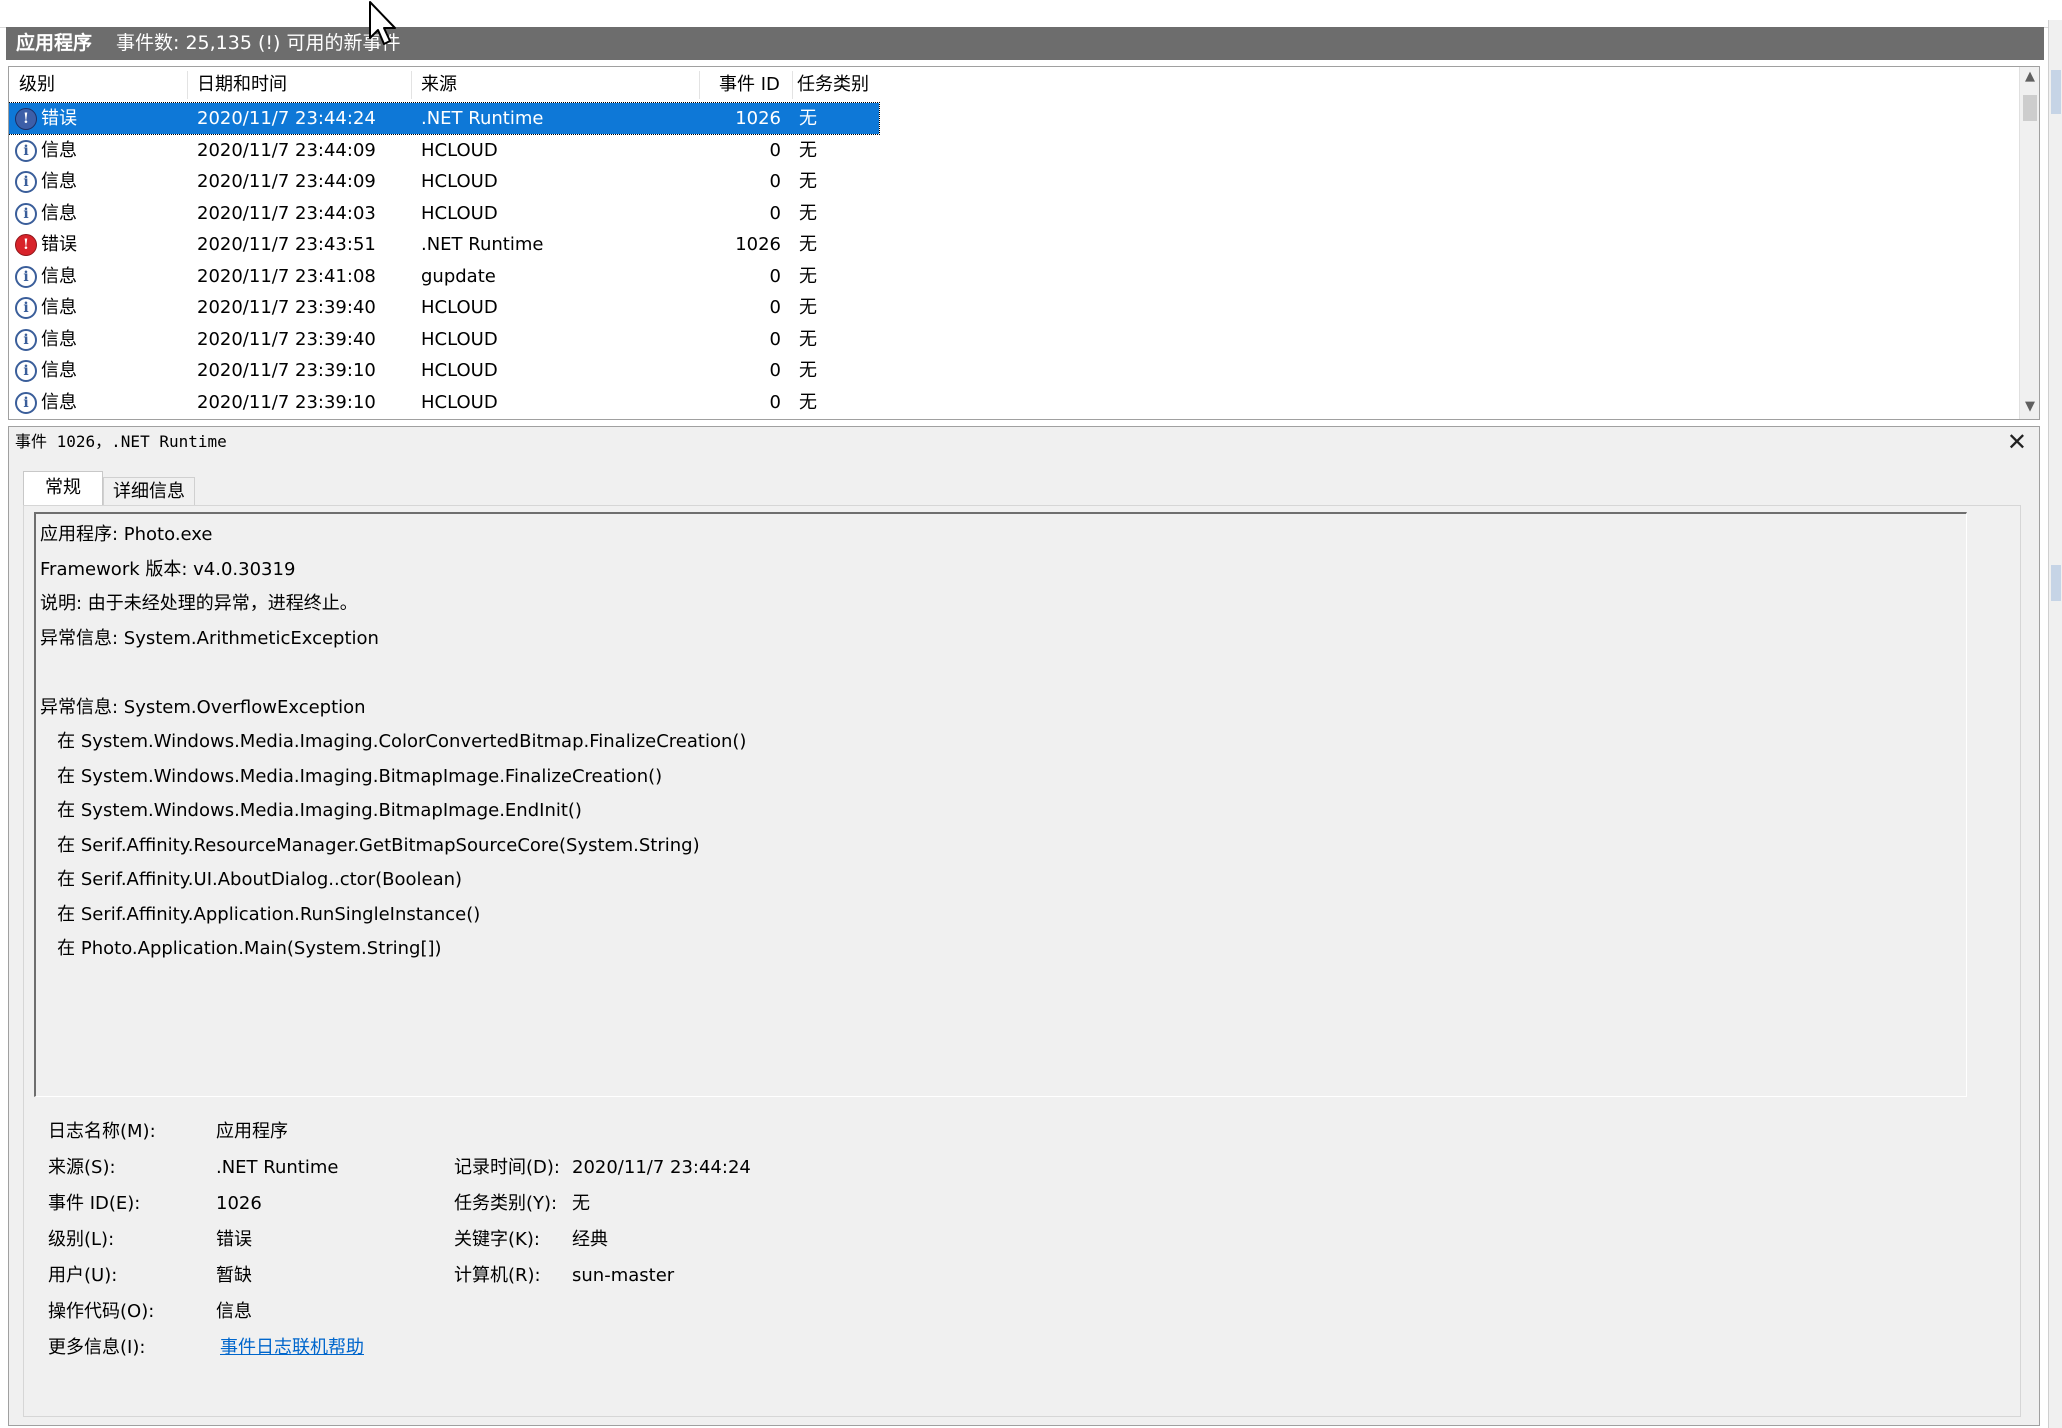 This screenshot has height=1428, width=2062. What do you see at coordinates (497, 1275) in the screenshot?
I see `computer-label: 计算机(R):` at bounding box center [497, 1275].